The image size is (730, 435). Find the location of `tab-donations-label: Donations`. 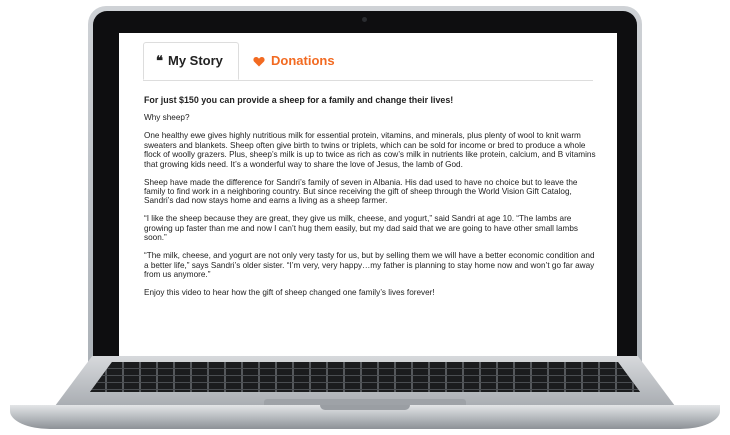

tab-donations-label: Donations is located at coordinates (303, 60).